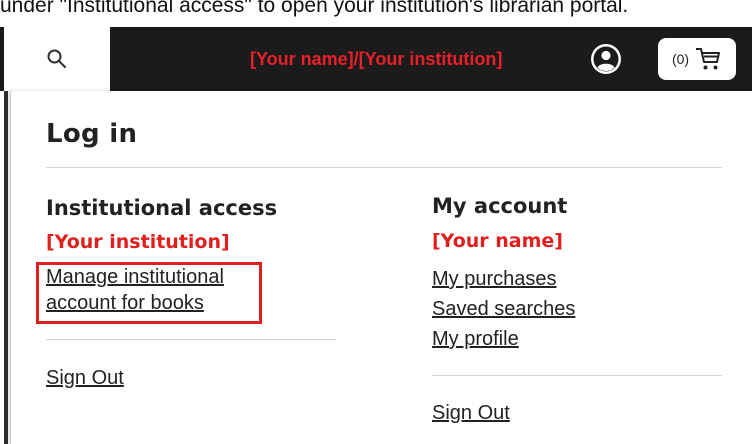  What do you see at coordinates (500, 206) in the screenshot?
I see `my-account-heading: My account` at bounding box center [500, 206].